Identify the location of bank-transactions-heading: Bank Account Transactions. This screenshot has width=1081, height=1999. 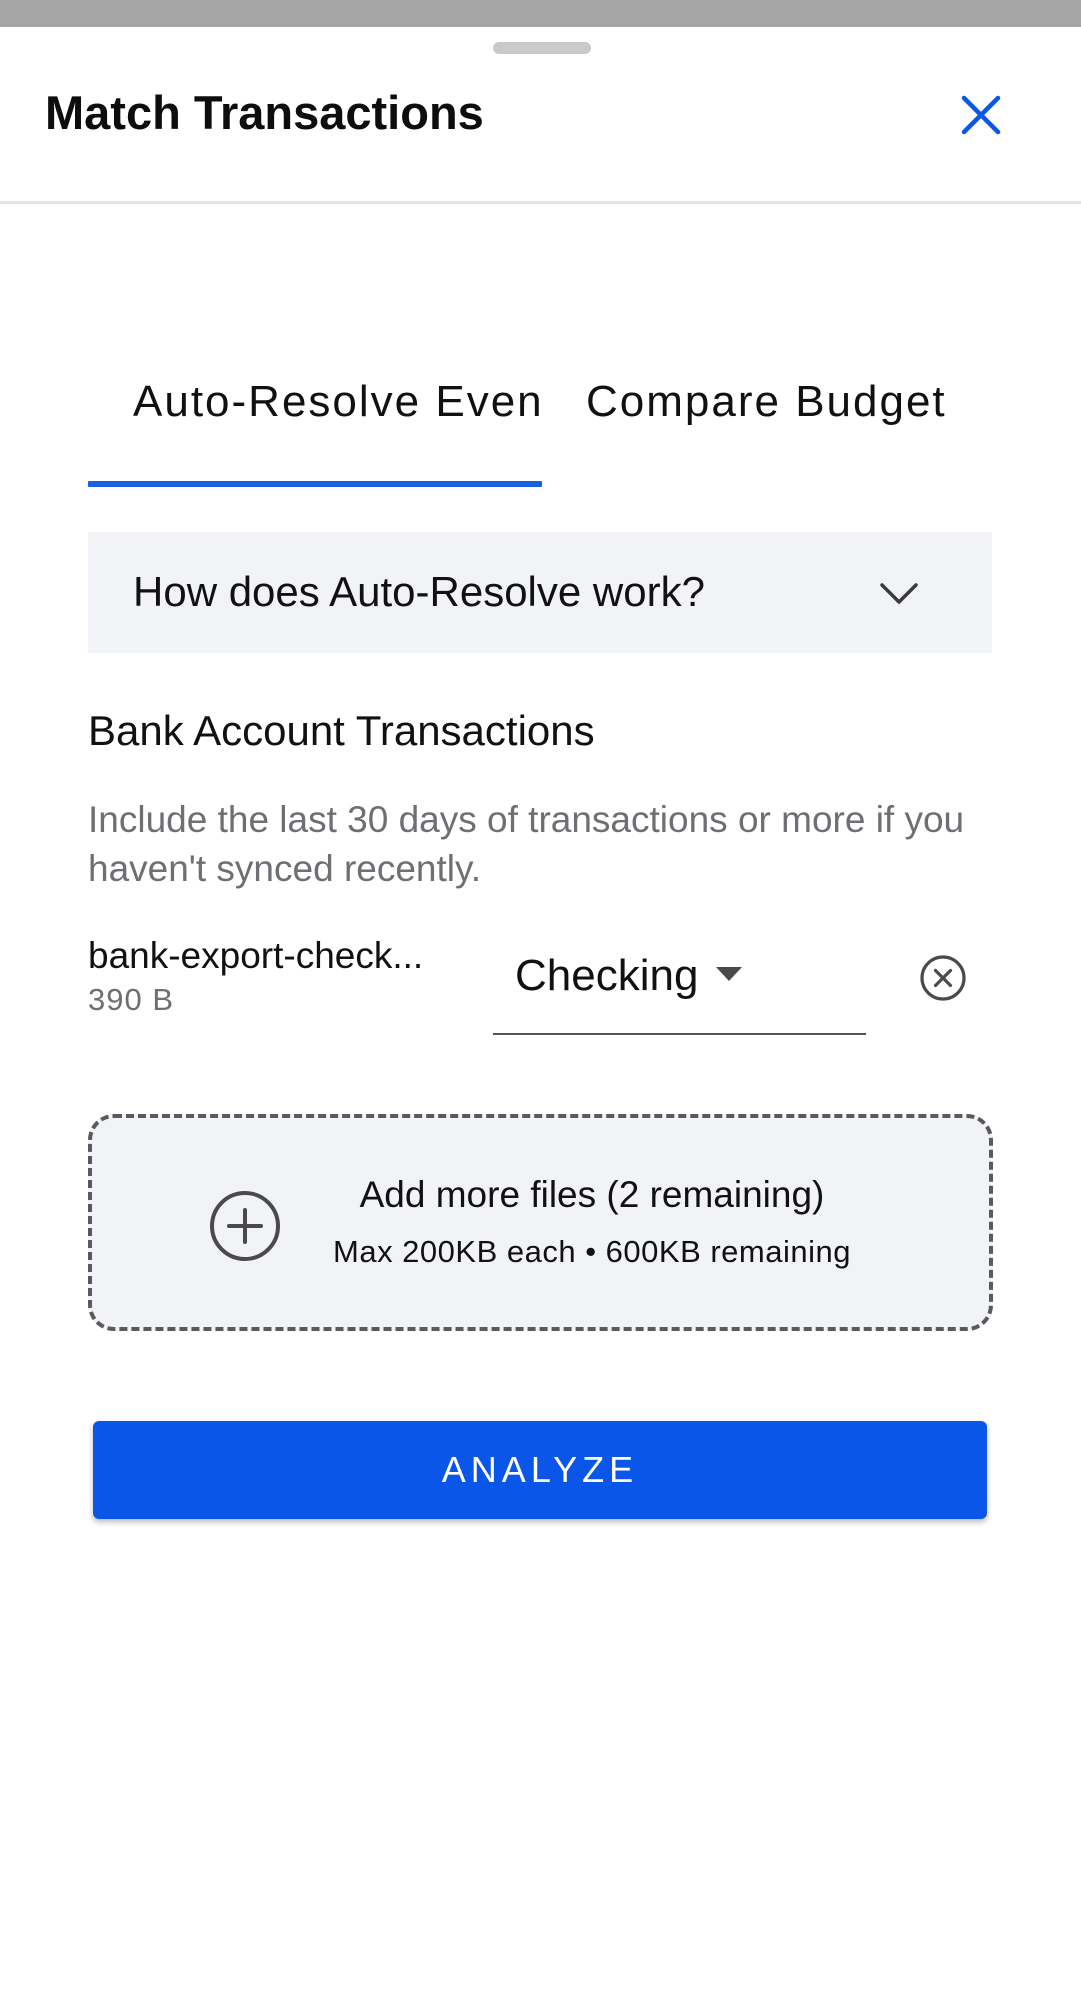
(341, 730).